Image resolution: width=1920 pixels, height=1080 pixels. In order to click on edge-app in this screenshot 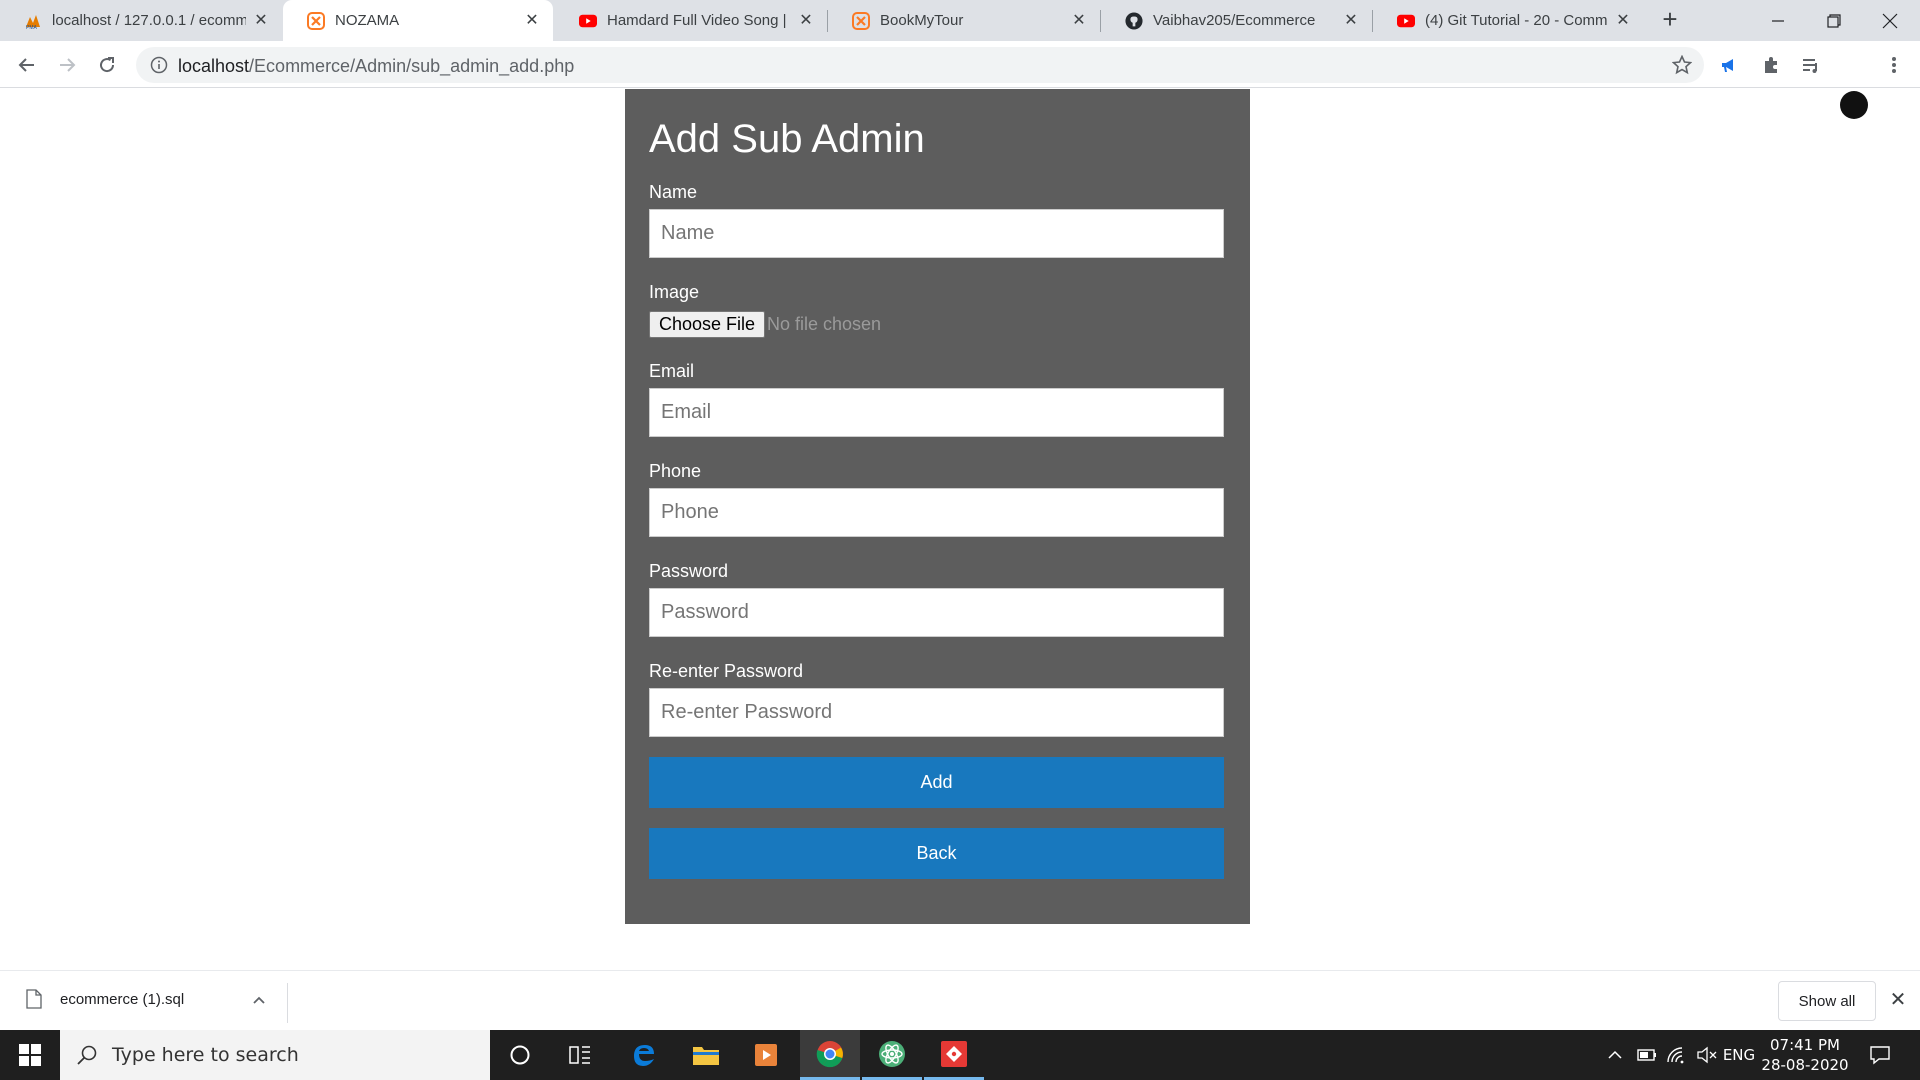, I will do `click(644, 1055)`.